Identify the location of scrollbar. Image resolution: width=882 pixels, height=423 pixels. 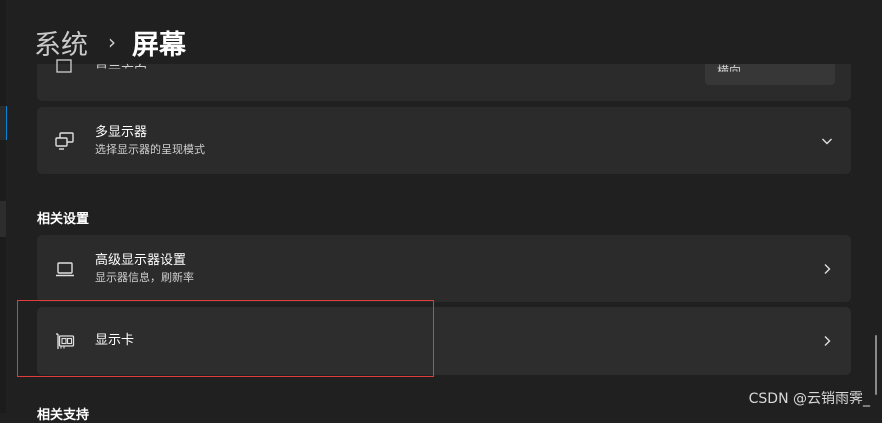
(876, 365).